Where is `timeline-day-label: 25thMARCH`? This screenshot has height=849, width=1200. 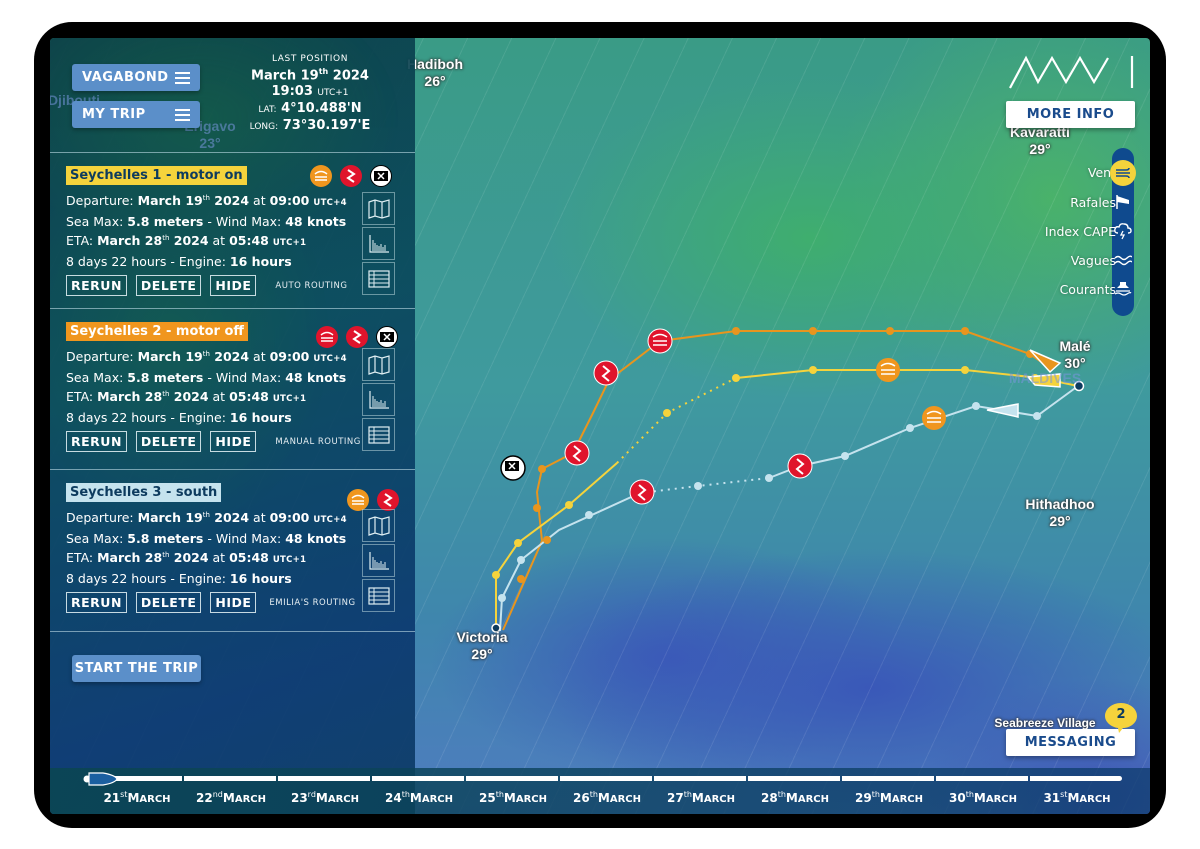 timeline-day-label: 25thMARCH is located at coordinates (513, 797).